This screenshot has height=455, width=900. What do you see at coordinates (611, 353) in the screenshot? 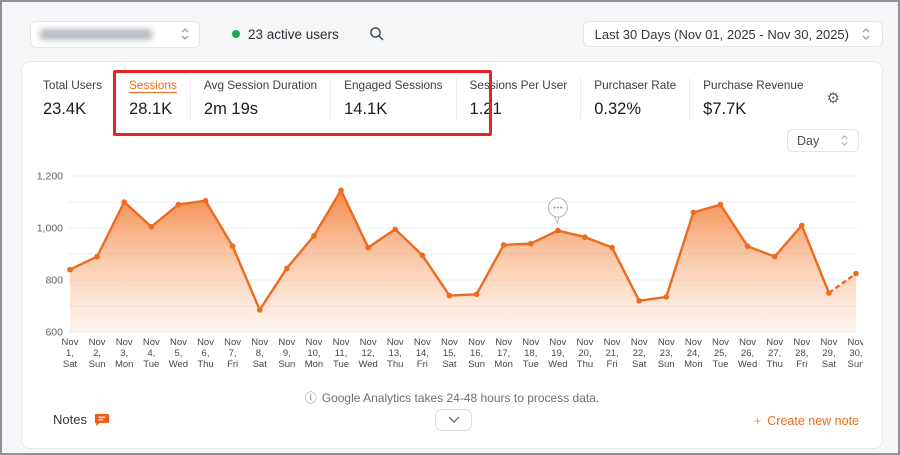
I see `svg-text: 21,` at bounding box center [611, 353].